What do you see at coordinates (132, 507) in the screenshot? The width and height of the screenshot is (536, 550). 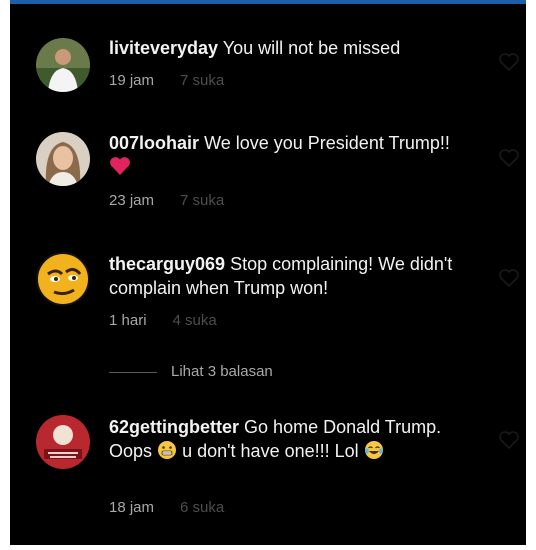 I see `comment-time: 18 jam` at bounding box center [132, 507].